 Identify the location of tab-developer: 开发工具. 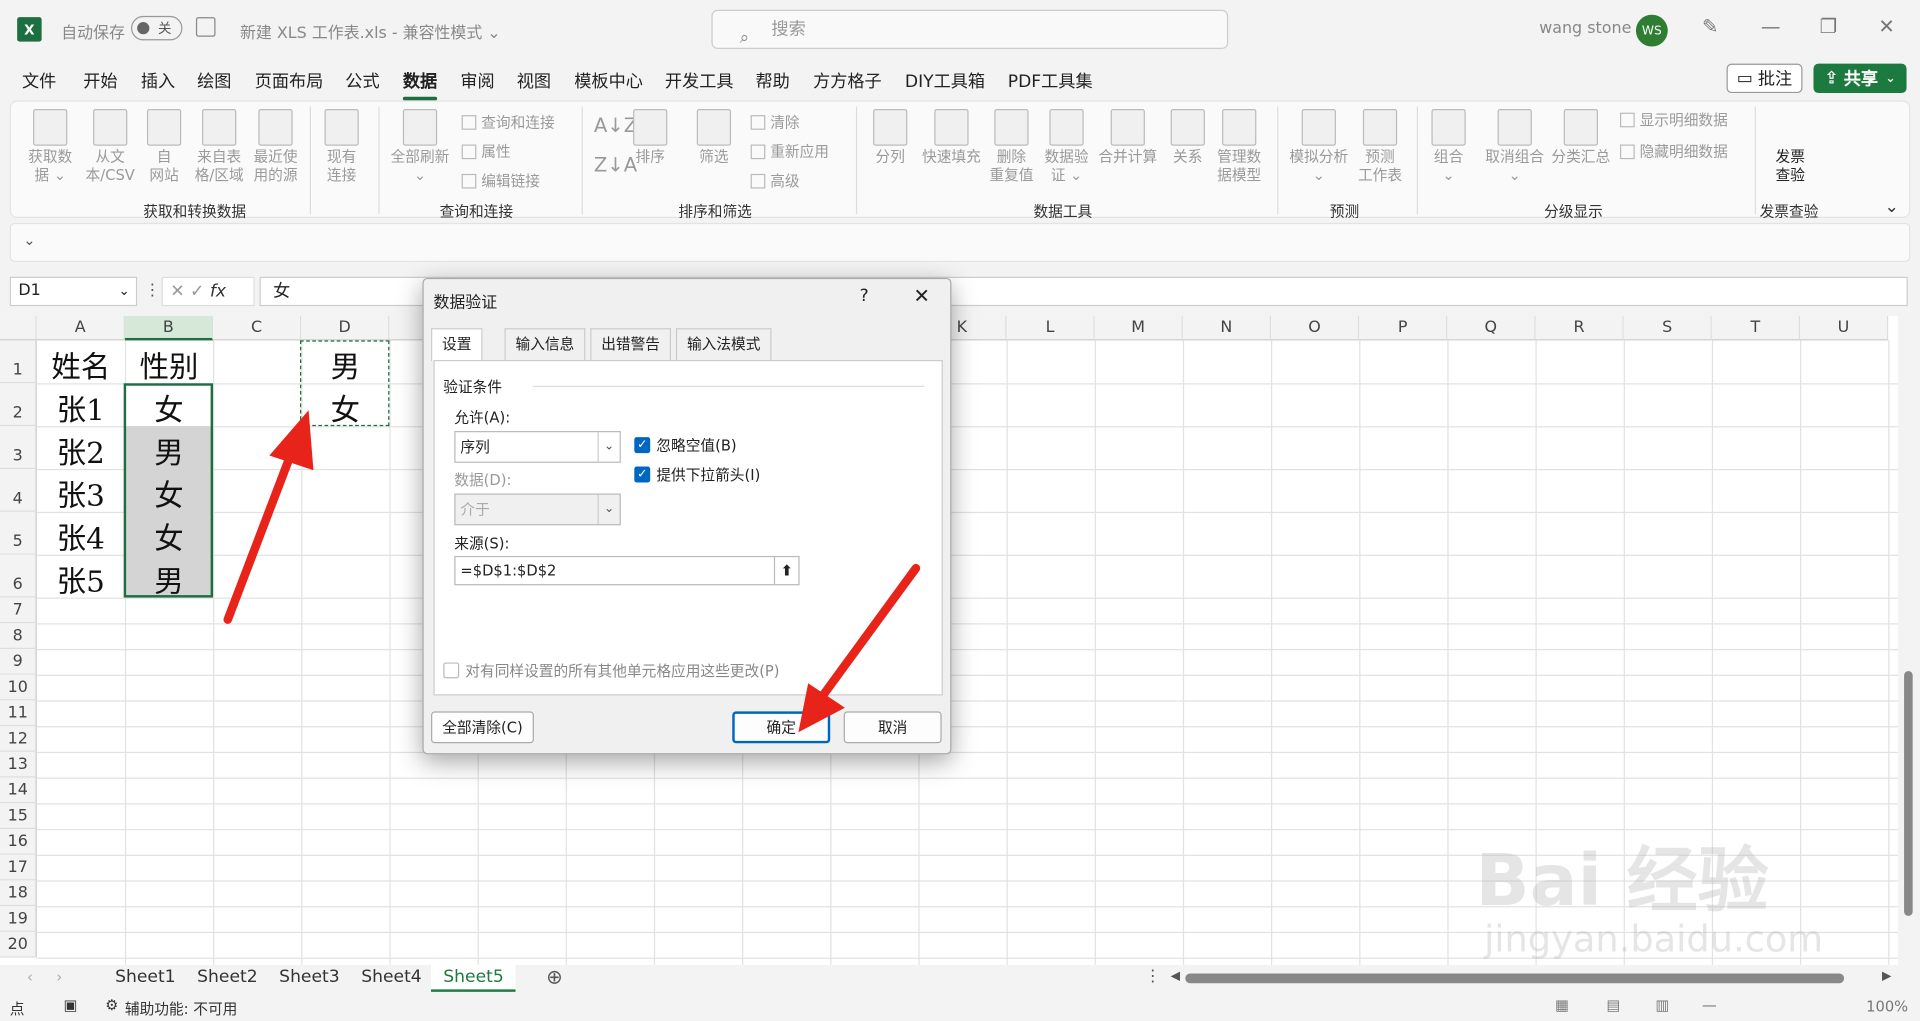
(699, 81).